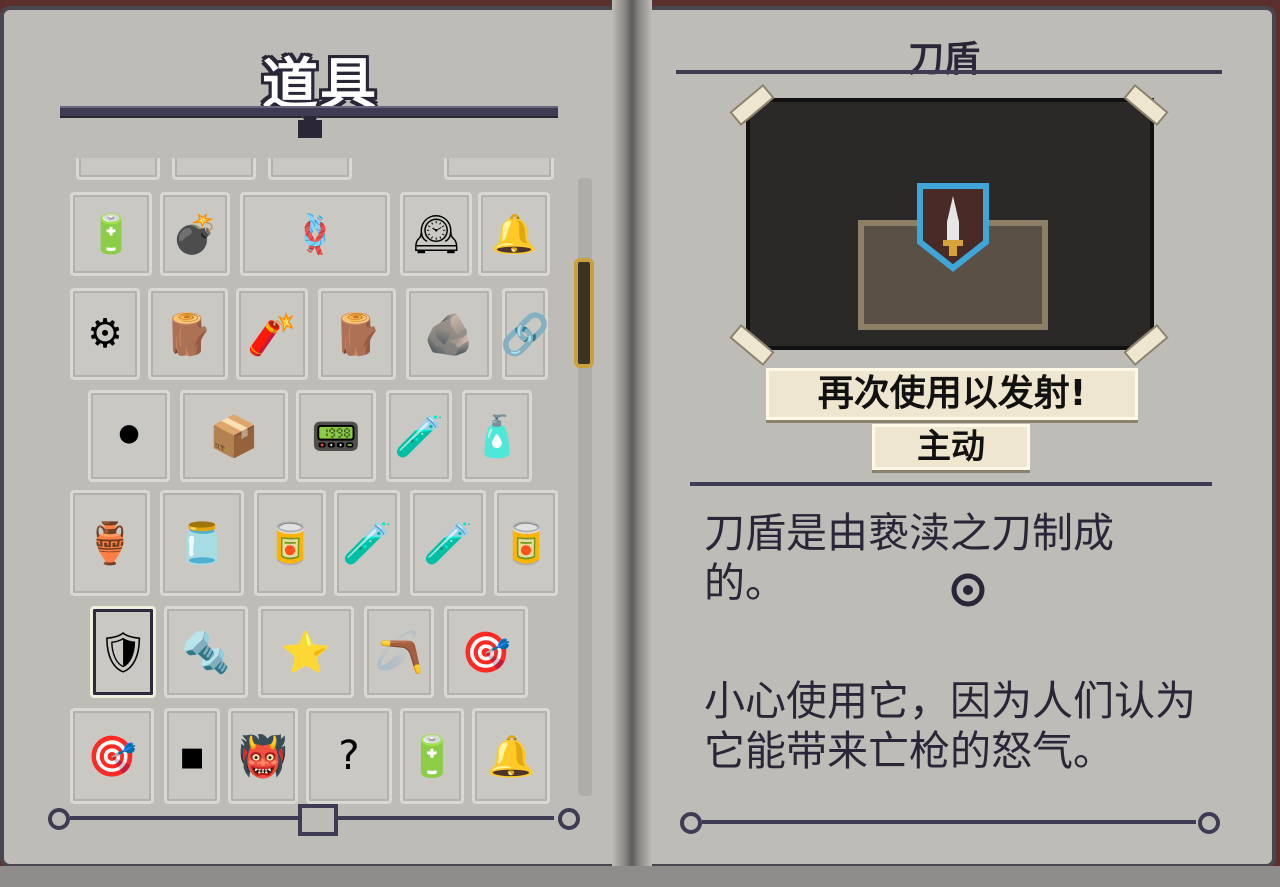 Image resolution: width=1280 pixels, height=887 pixels. What do you see at coordinates (950, 726) in the screenshot?
I see `item-description-2: 小心使用它，因为人们认为它能带来亡枪的怒气。` at bounding box center [950, 726].